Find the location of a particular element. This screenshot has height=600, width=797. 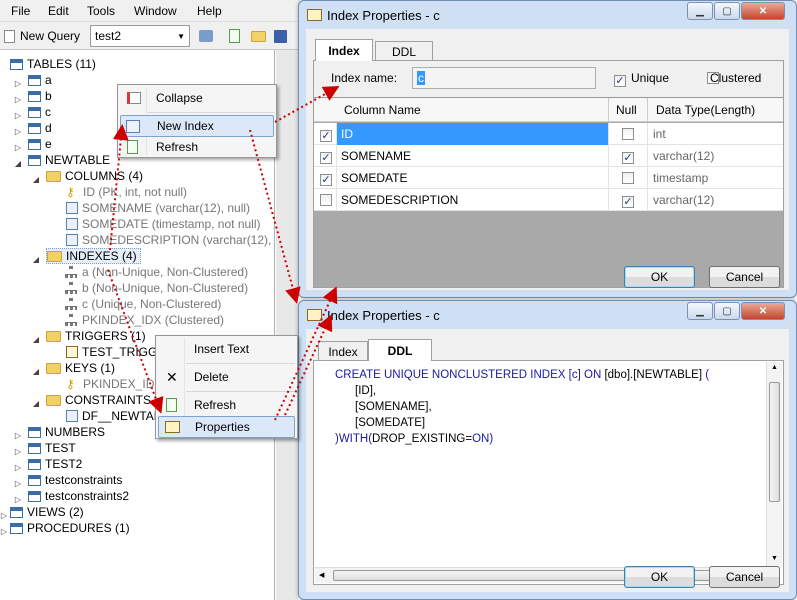

menu-item-insert-text: Insert Text is located at coordinates (226, 349).